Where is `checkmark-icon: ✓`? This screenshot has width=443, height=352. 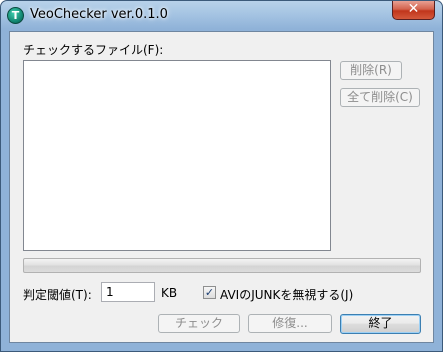
checkmark-icon: ✓ is located at coordinates (209, 292).